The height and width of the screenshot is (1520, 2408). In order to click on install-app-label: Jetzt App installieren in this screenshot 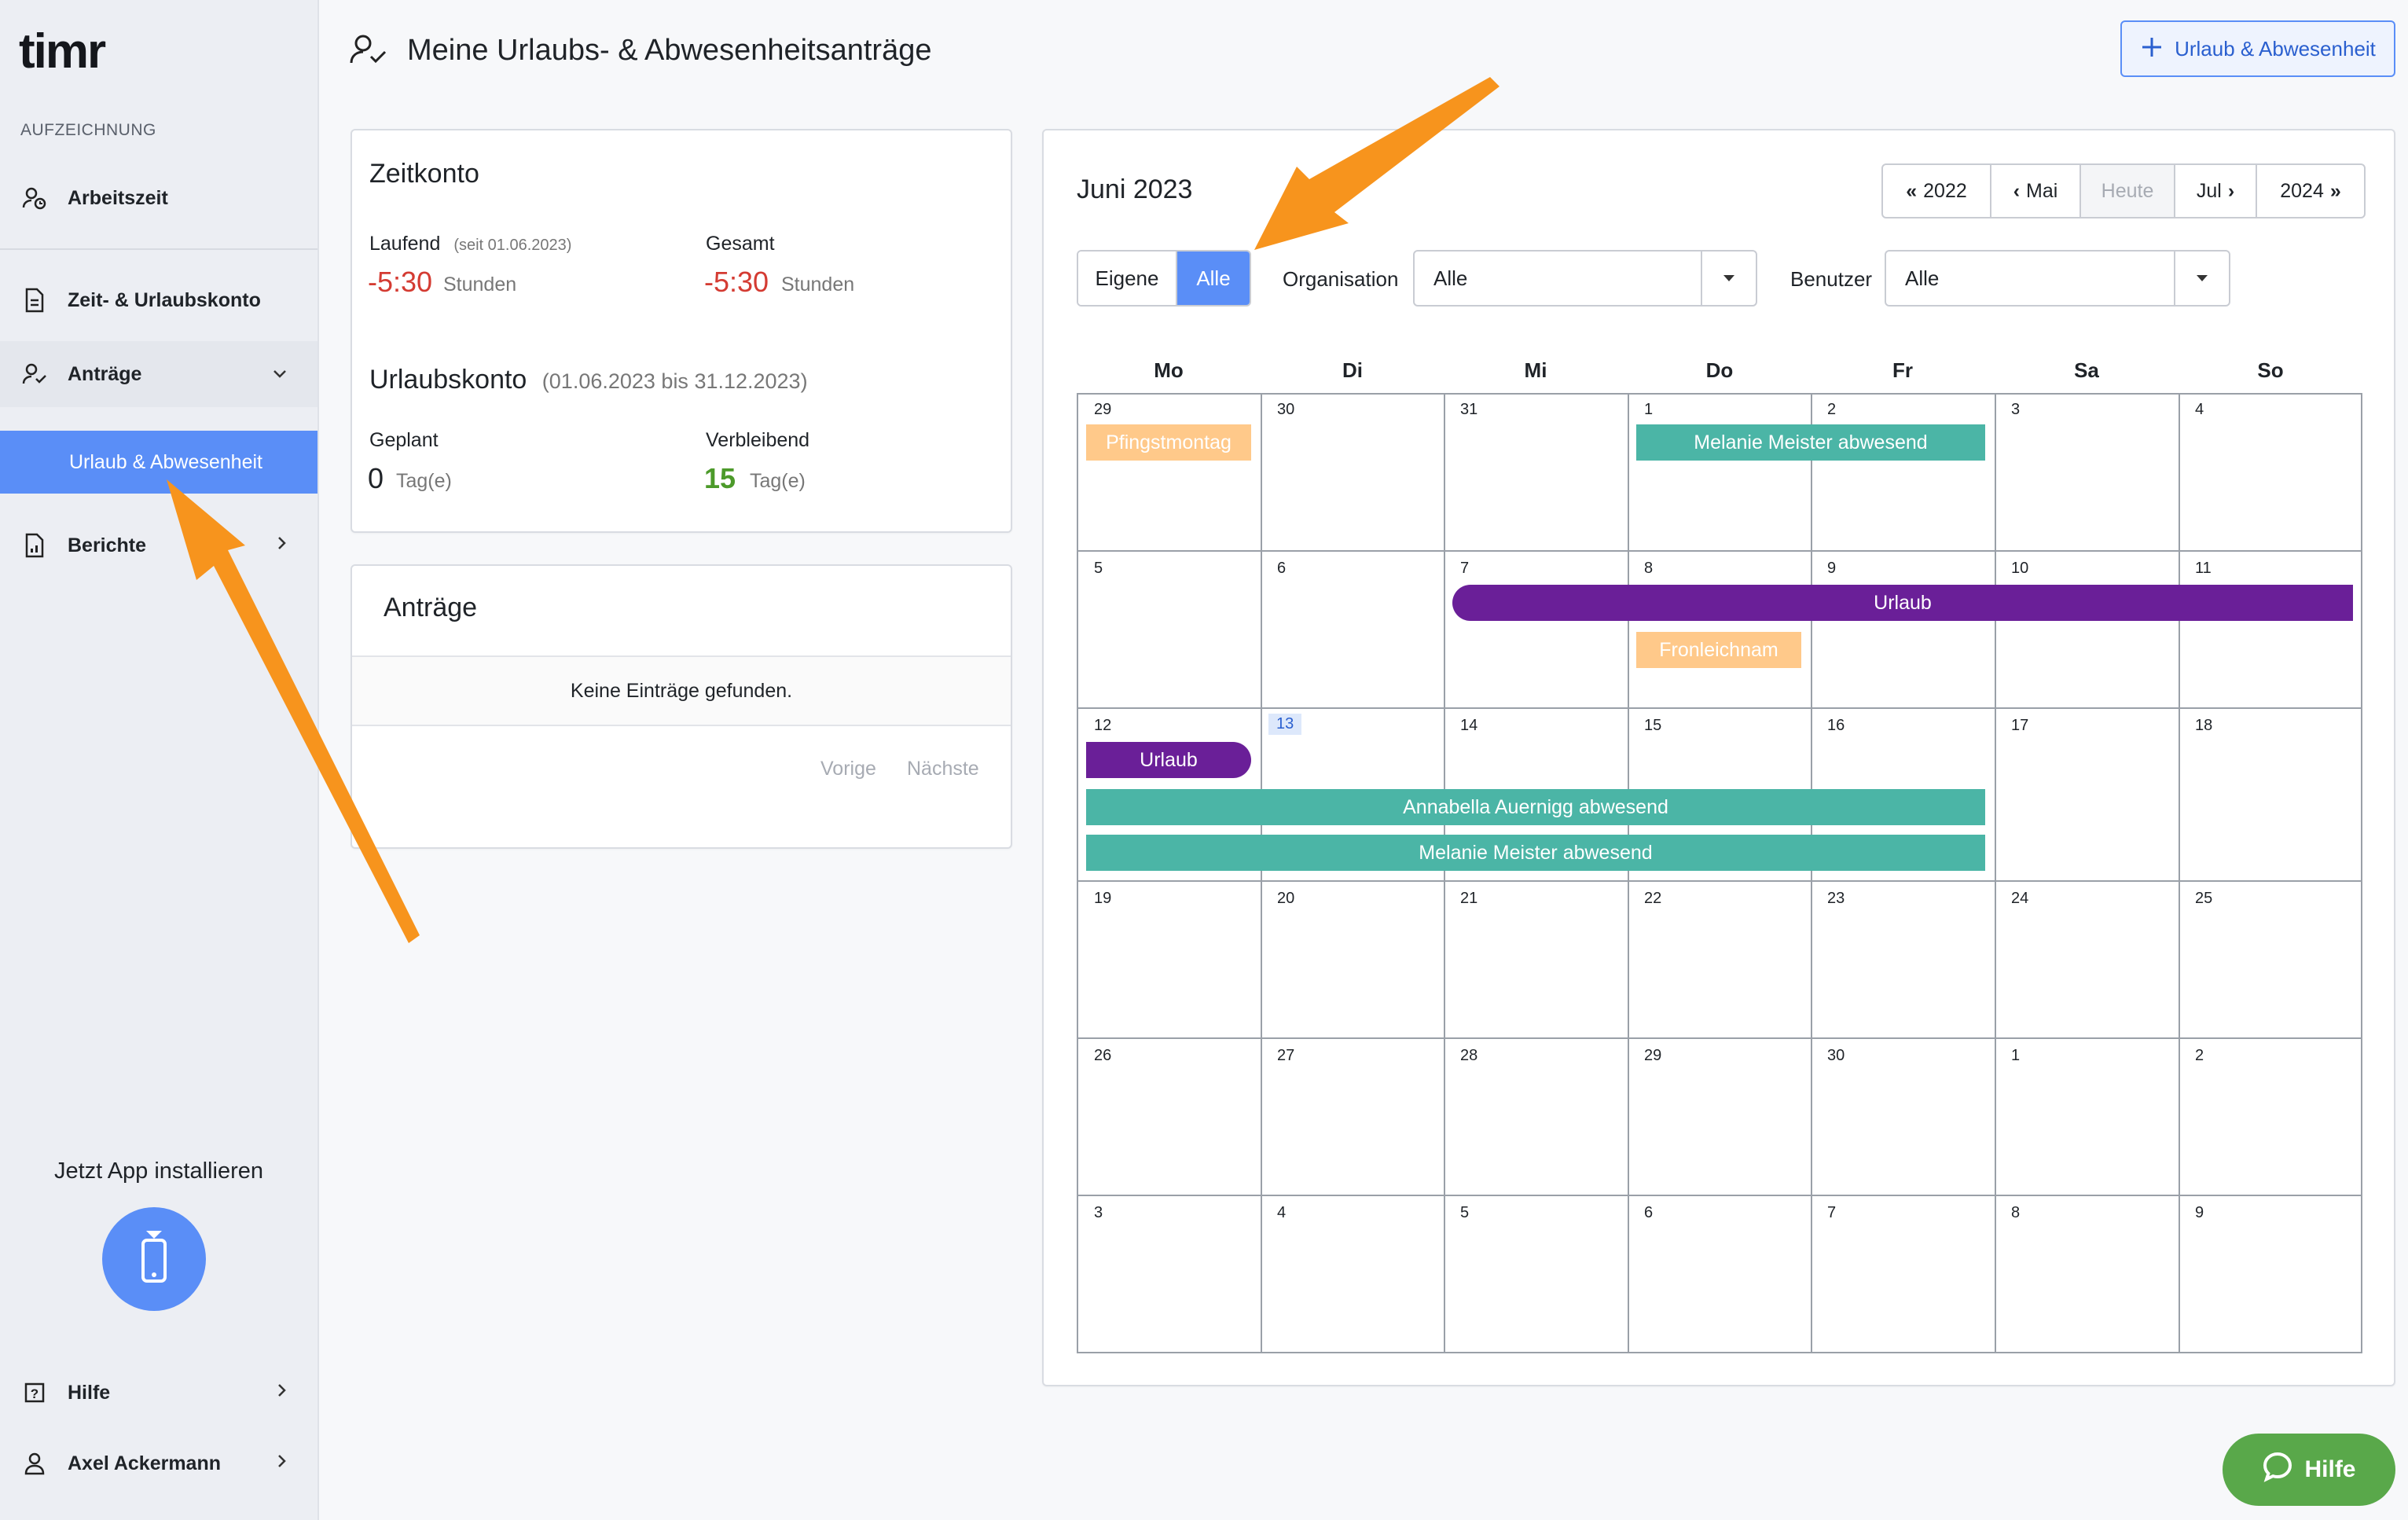, I will do `click(158, 1171)`.